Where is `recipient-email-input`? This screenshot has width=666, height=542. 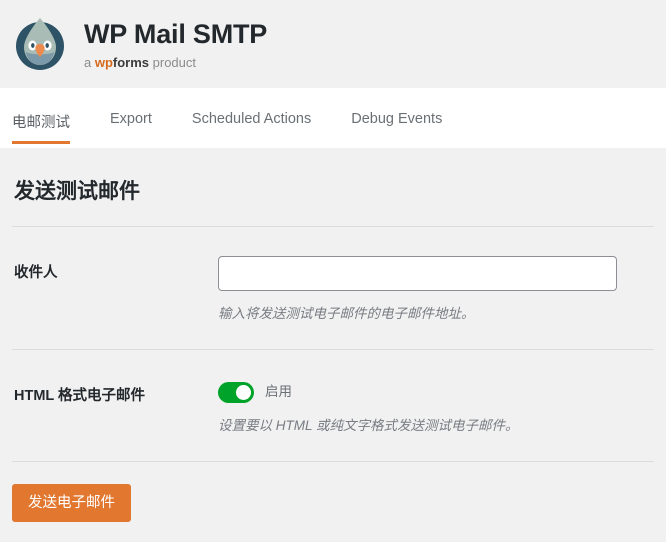 recipient-email-input is located at coordinates (417, 273).